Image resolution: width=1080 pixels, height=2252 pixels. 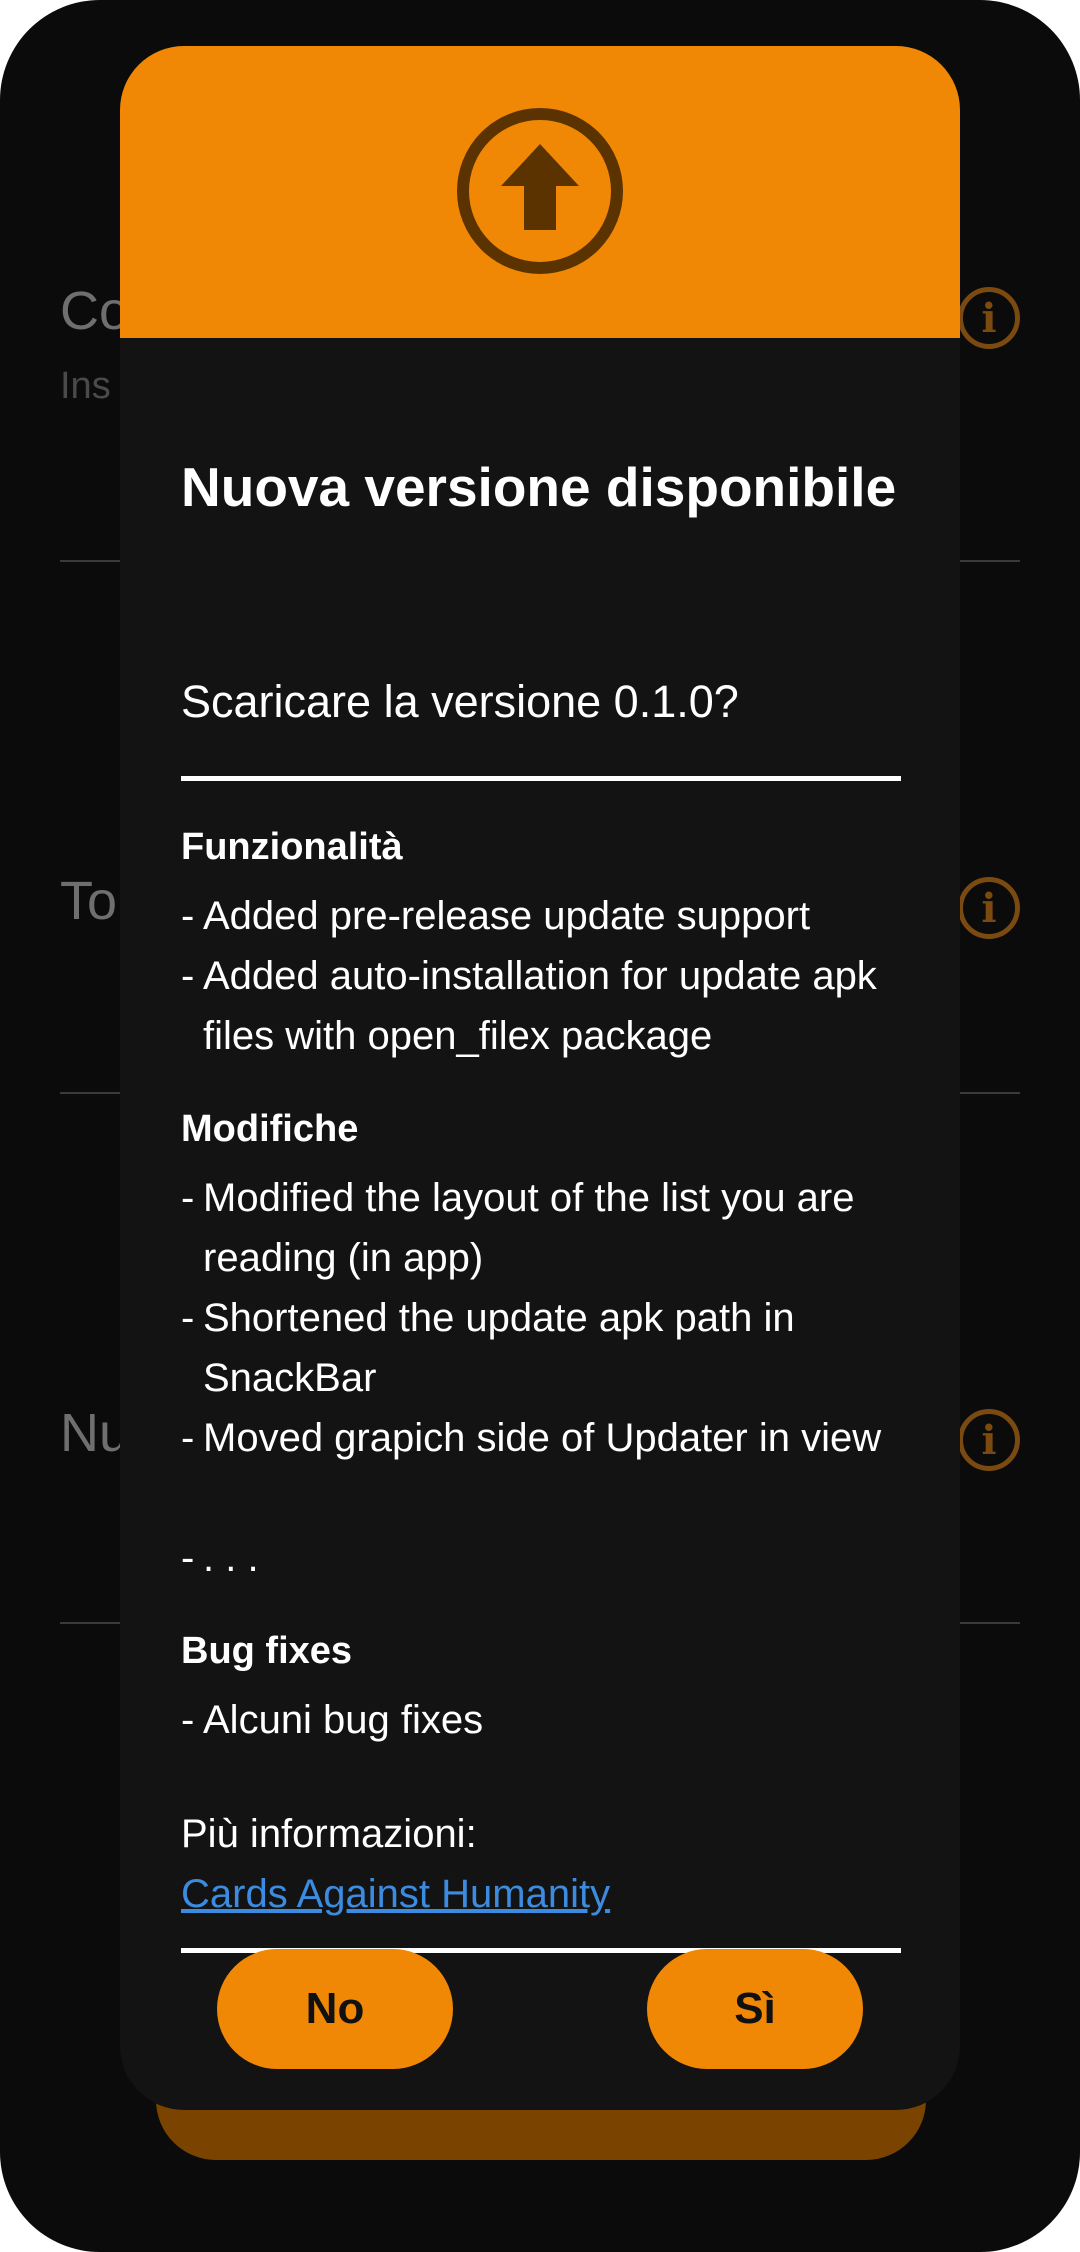 I want to click on section-title-features: Funzionalità, so click(x=292, y=847).